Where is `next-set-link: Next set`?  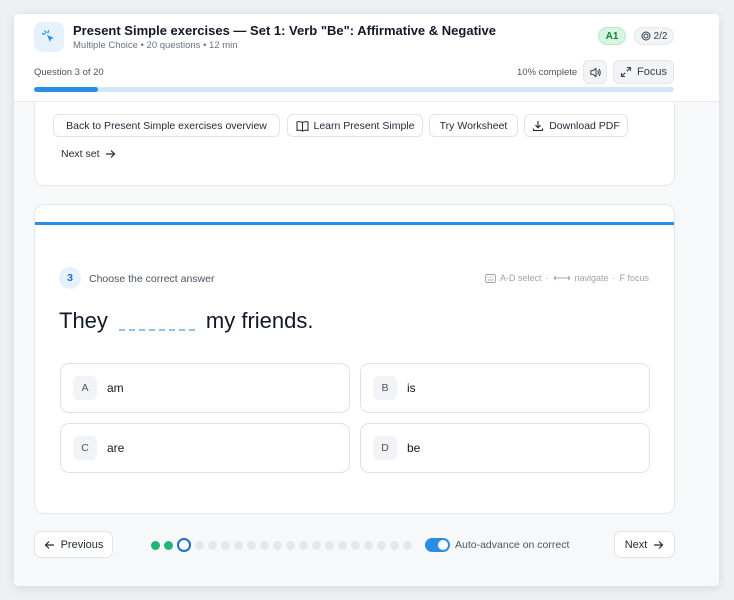
next-set-link: Next set is located at coordinates (88, 154).